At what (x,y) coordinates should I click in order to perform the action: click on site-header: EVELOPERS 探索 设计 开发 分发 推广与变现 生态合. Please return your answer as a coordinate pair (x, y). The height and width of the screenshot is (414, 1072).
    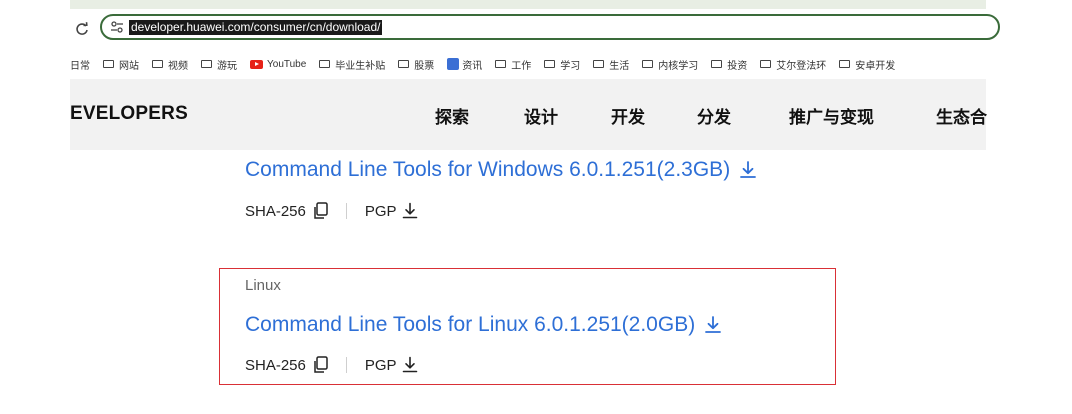
    Looking at the image, I should click on (528, 114).